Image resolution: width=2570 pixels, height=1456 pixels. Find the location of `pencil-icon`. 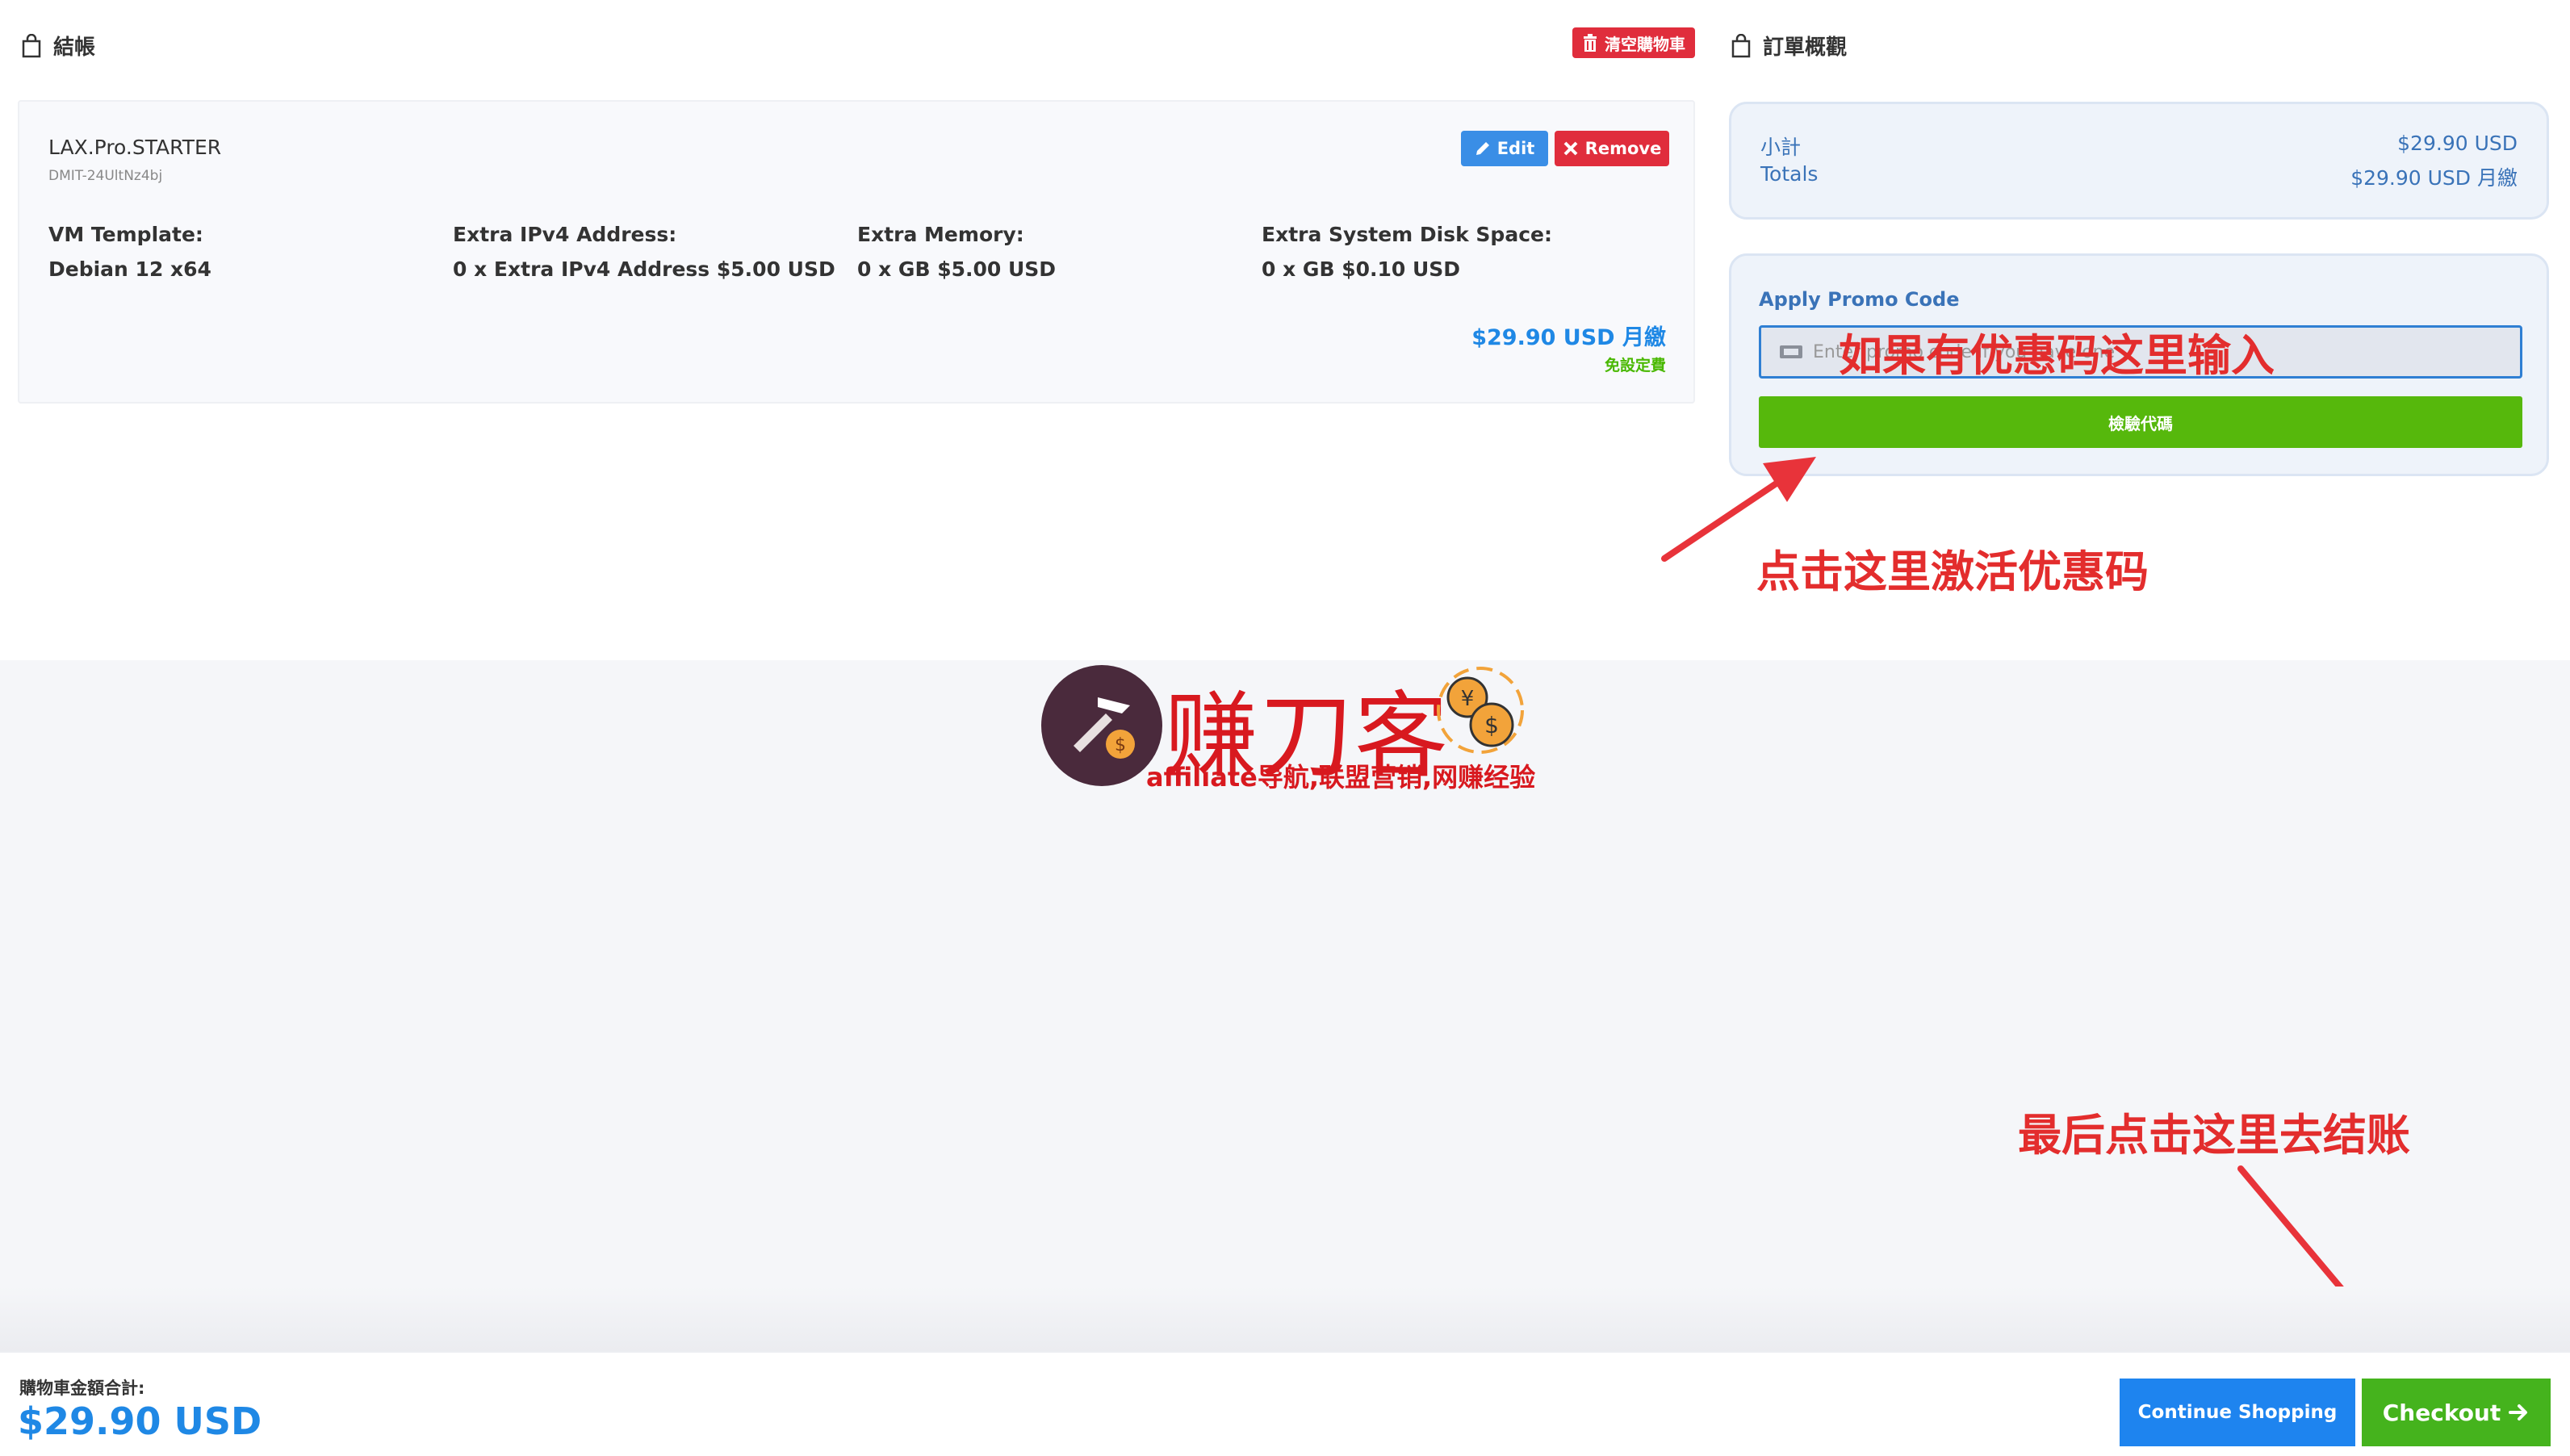

pencil-icon is located at coordinates (1482, 149).